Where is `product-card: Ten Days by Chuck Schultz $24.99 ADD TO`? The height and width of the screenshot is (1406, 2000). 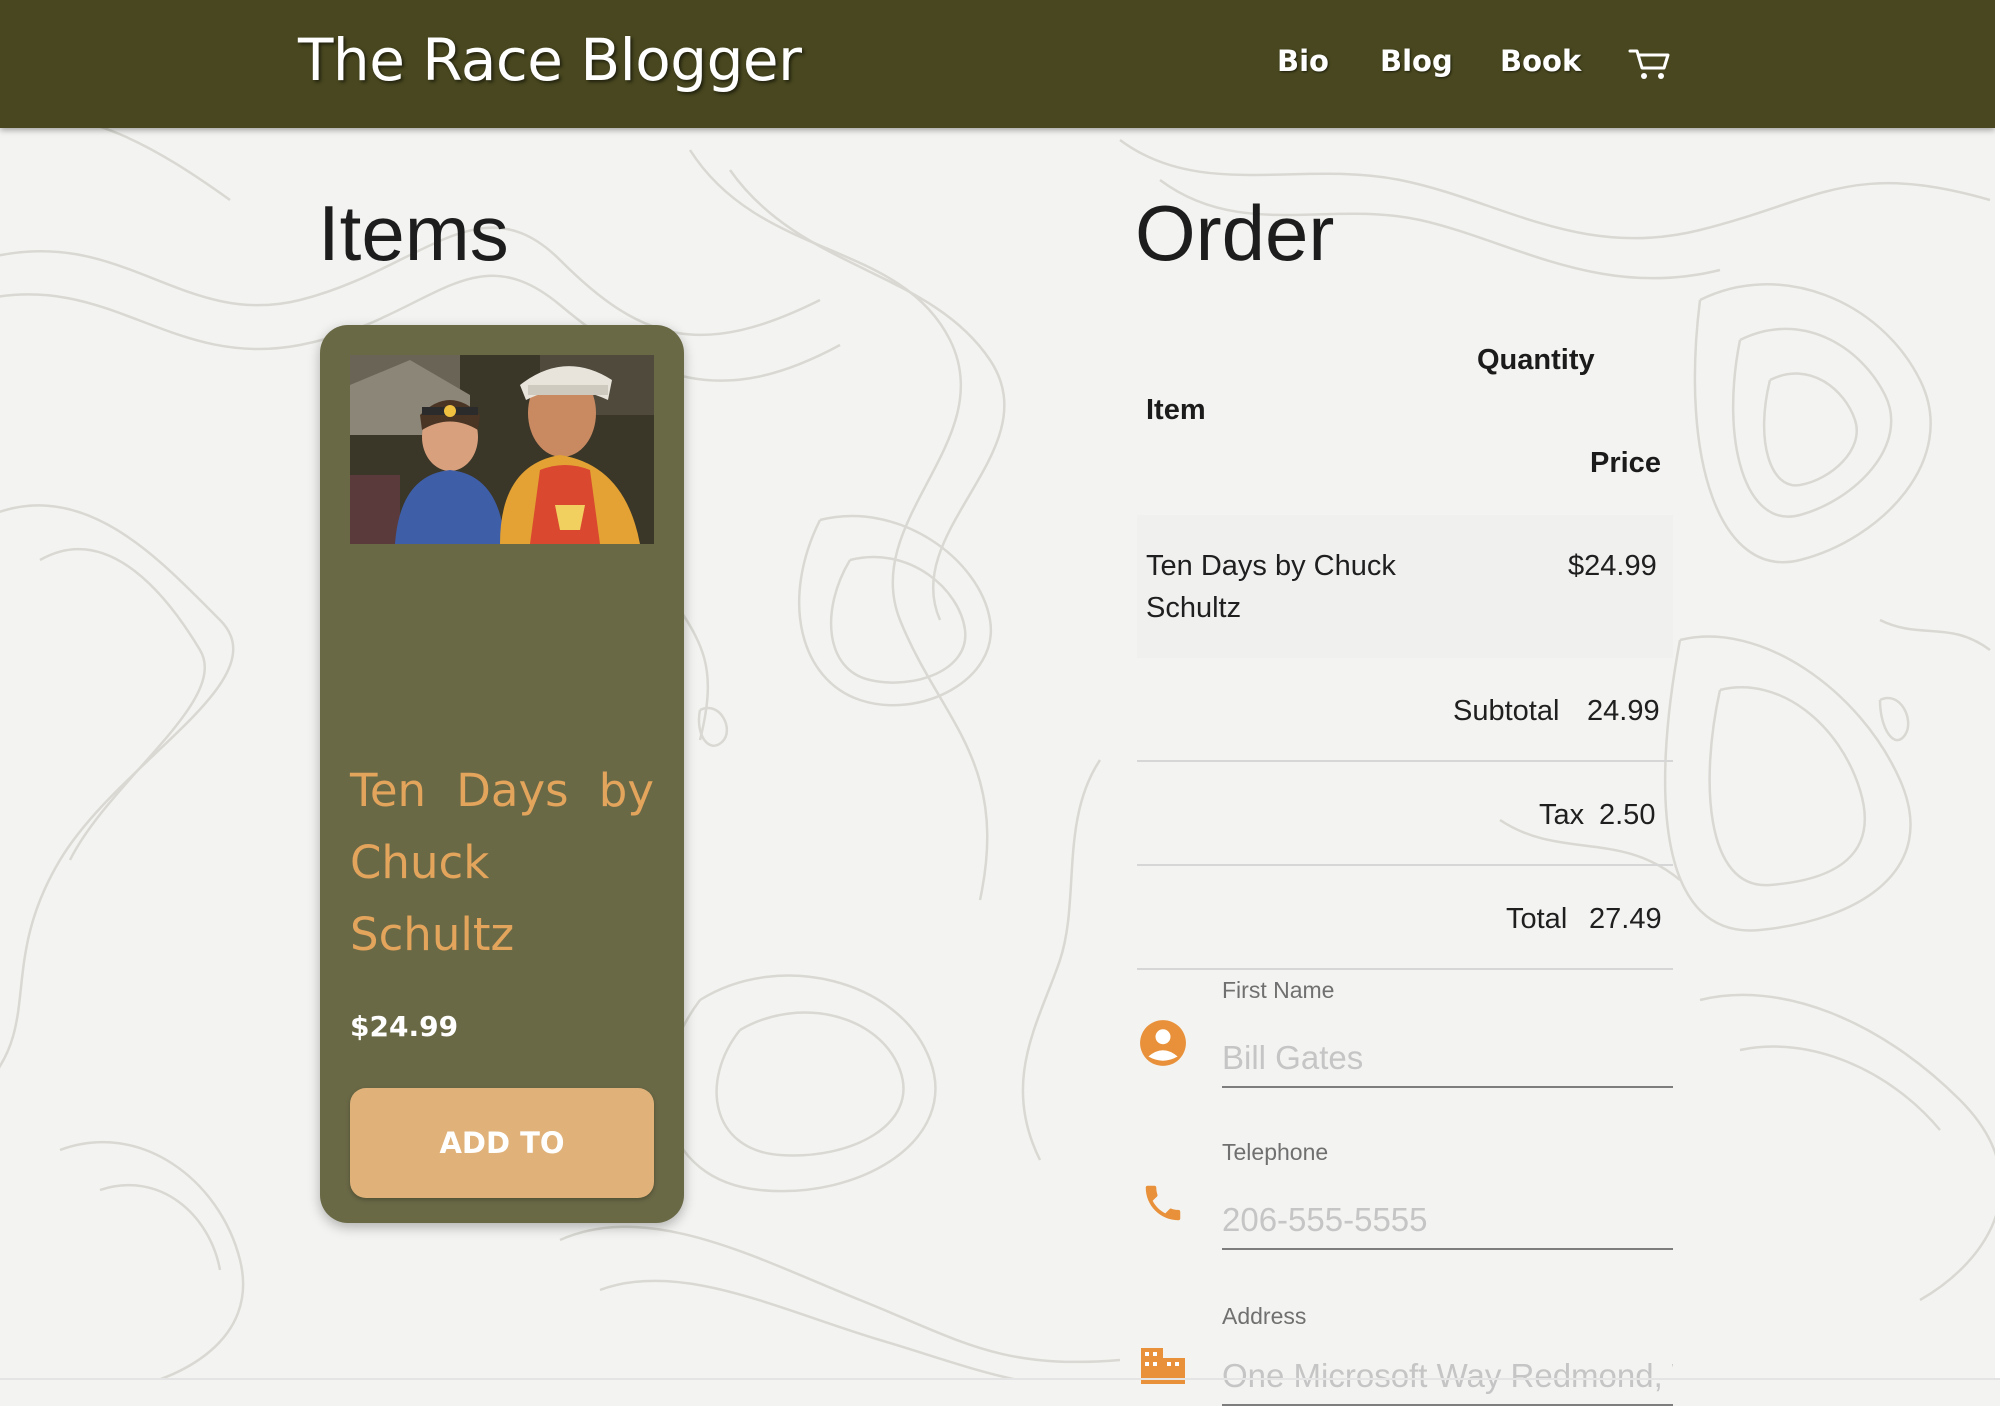 product-card: Ten Days by Chuck Schultz $24.99 ADD TO is located at coordinates (502, 774).